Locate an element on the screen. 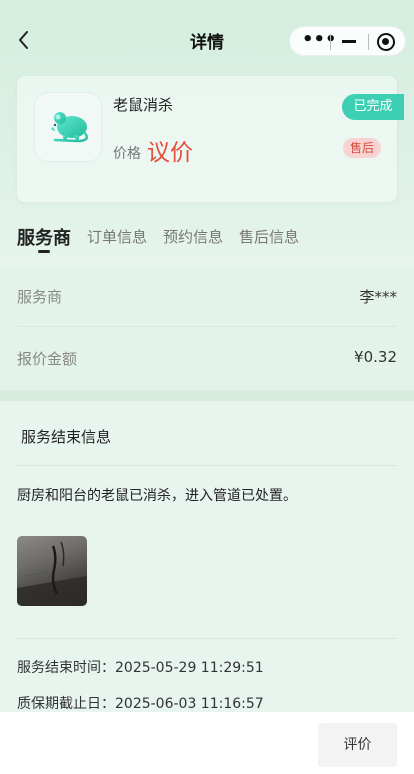 This screenshot has height=774, width=414. service-end-description: 厨房和阳台的老鼠已消杀，进入管道已处置。 is located at coordinates (157, 496).